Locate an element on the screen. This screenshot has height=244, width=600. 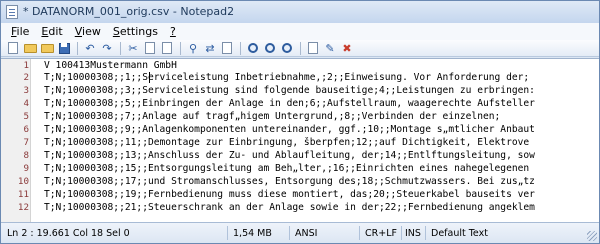
zoom-in-icon is located at coordinates (253, 48).